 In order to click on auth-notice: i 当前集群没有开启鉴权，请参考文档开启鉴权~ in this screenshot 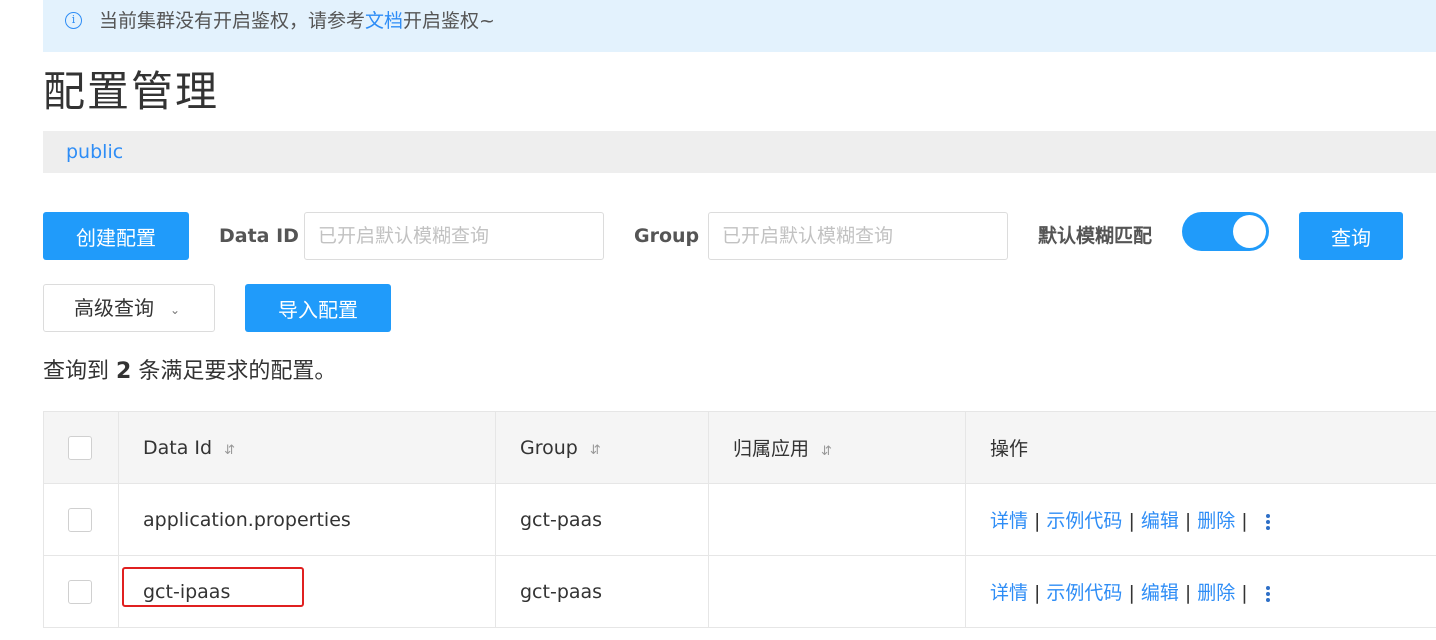, I will do `click(739, 26)`.